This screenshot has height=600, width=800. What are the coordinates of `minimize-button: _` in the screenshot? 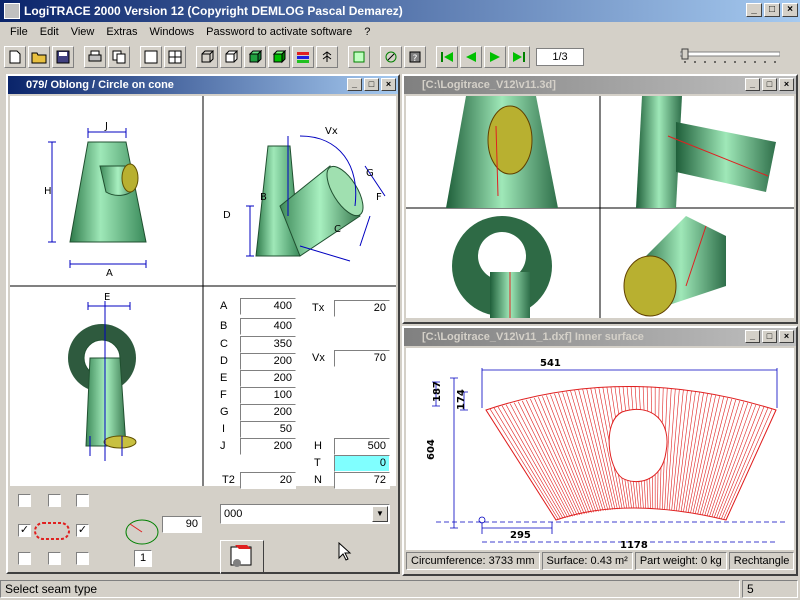 It's located at (754, 10).